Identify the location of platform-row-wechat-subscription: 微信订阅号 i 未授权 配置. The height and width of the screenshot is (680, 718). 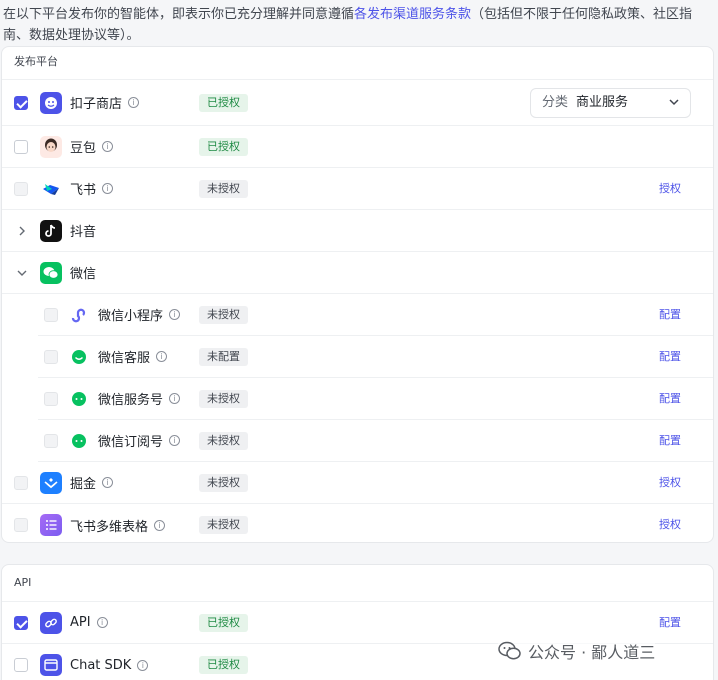
(375, 441).